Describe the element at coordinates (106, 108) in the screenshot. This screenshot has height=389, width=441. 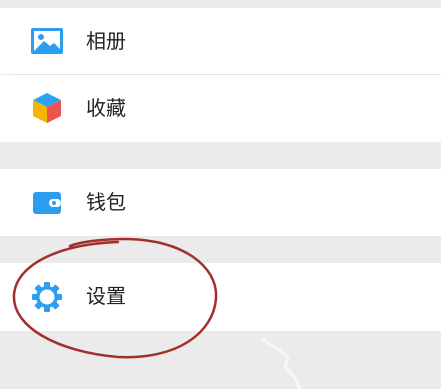
I see `menu-item-label: 收藏` at that location.